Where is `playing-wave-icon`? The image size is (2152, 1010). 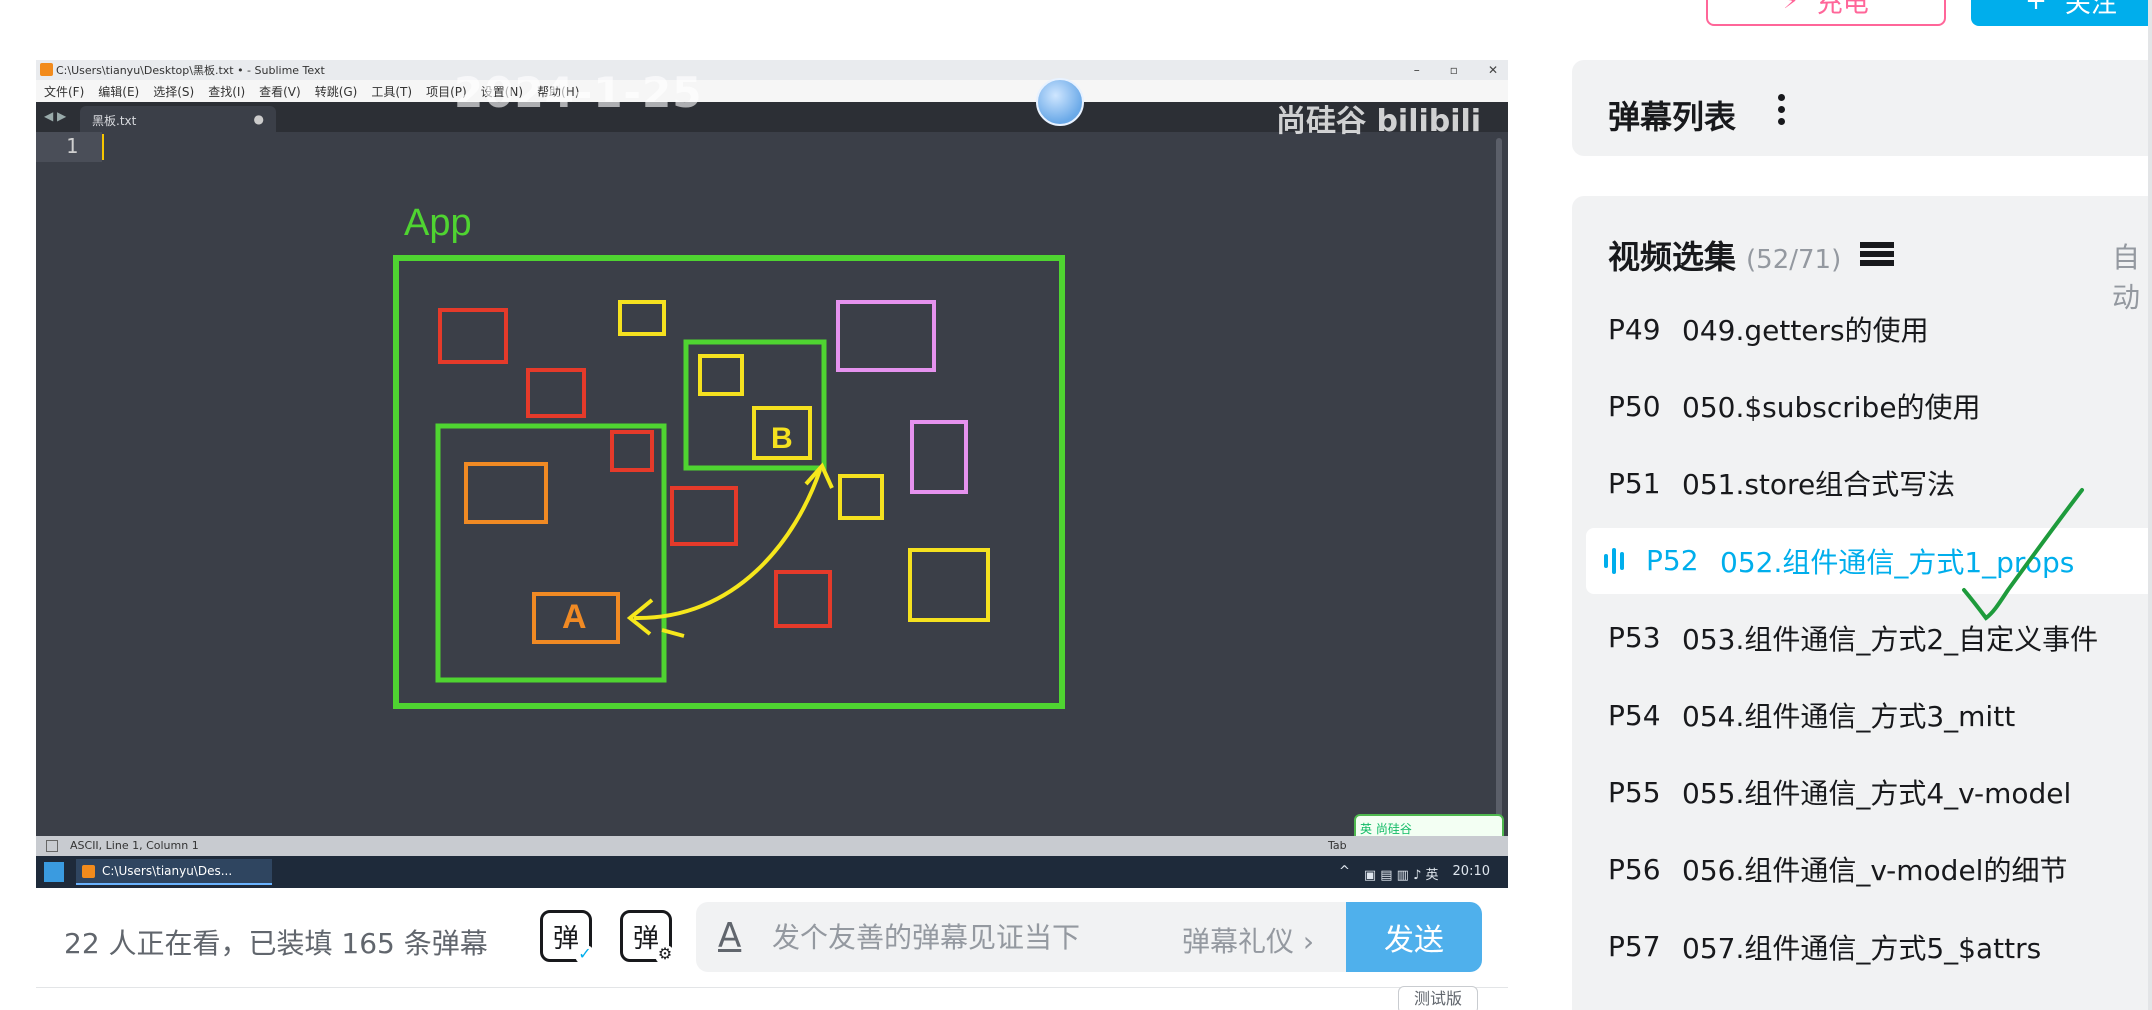
playing-wave-icon is located at coordinates (1624, 560).